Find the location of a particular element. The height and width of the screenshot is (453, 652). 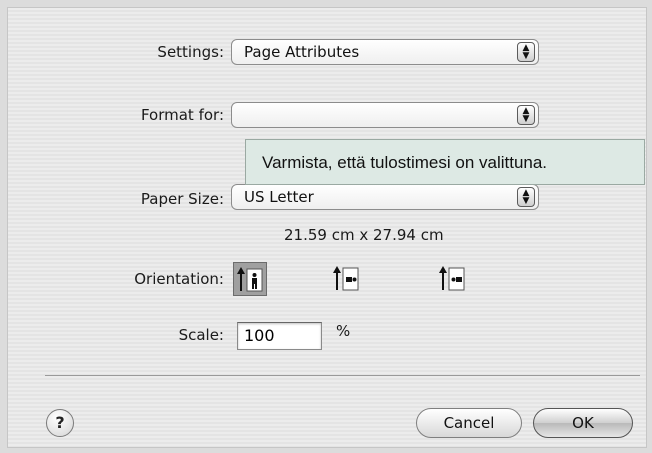

scale-label: Scale: is located at coordinates (201, 335).